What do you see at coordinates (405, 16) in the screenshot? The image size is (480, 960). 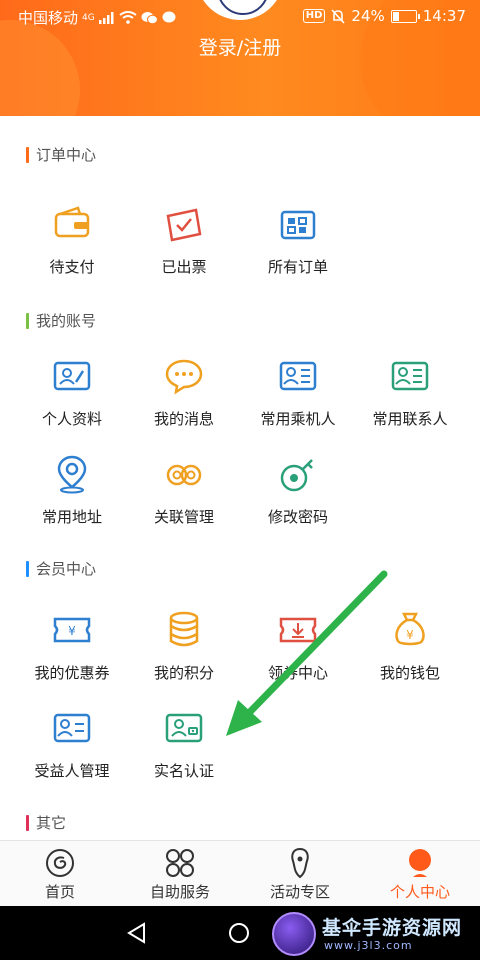 I see `battery-icon` at bounding box center [405, 16].